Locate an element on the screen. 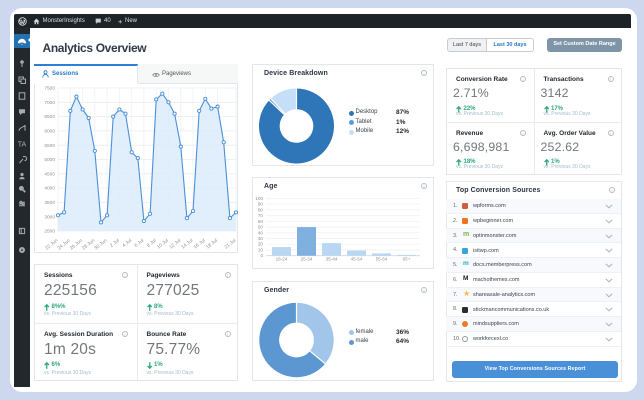  svg-text: 80 is located at coordinates (261, 209).